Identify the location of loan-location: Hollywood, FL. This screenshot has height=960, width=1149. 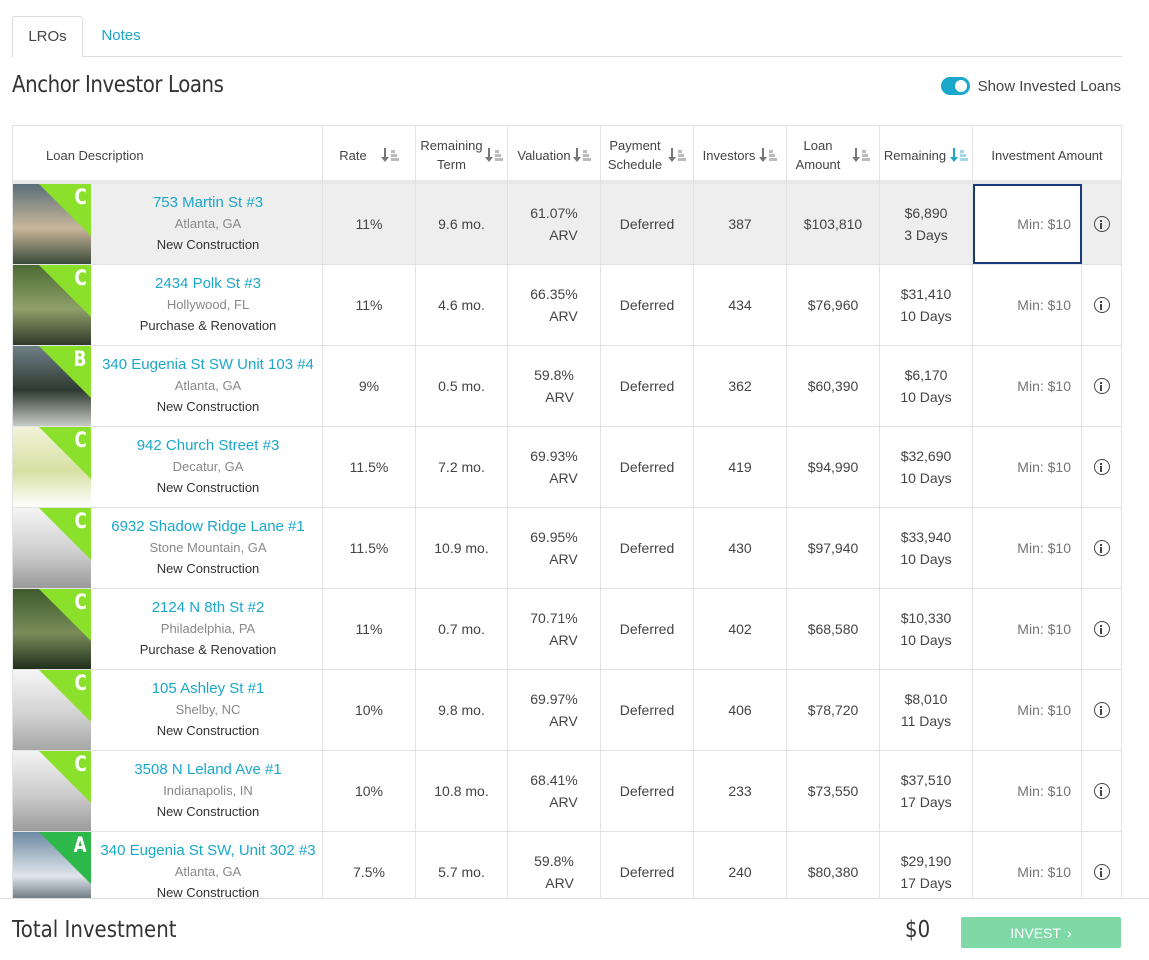
(208, 304).